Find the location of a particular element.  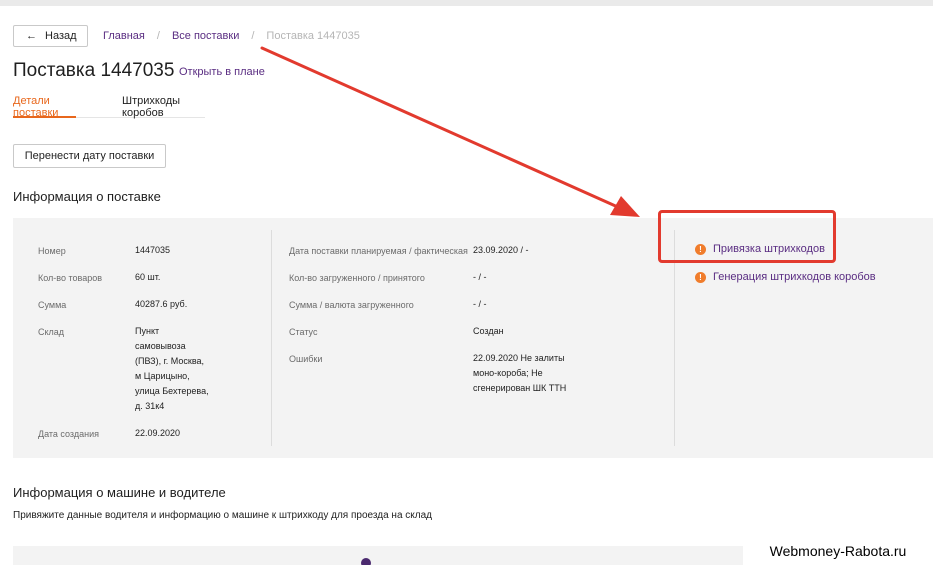

back-button: ← Назад is located at coordinates (50, 36).